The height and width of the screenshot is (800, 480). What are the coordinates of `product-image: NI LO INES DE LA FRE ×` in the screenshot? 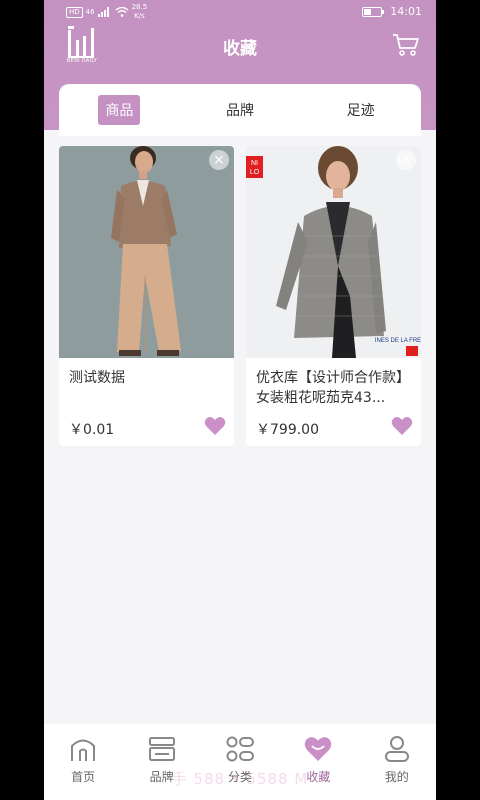 It's located at (333, 252).